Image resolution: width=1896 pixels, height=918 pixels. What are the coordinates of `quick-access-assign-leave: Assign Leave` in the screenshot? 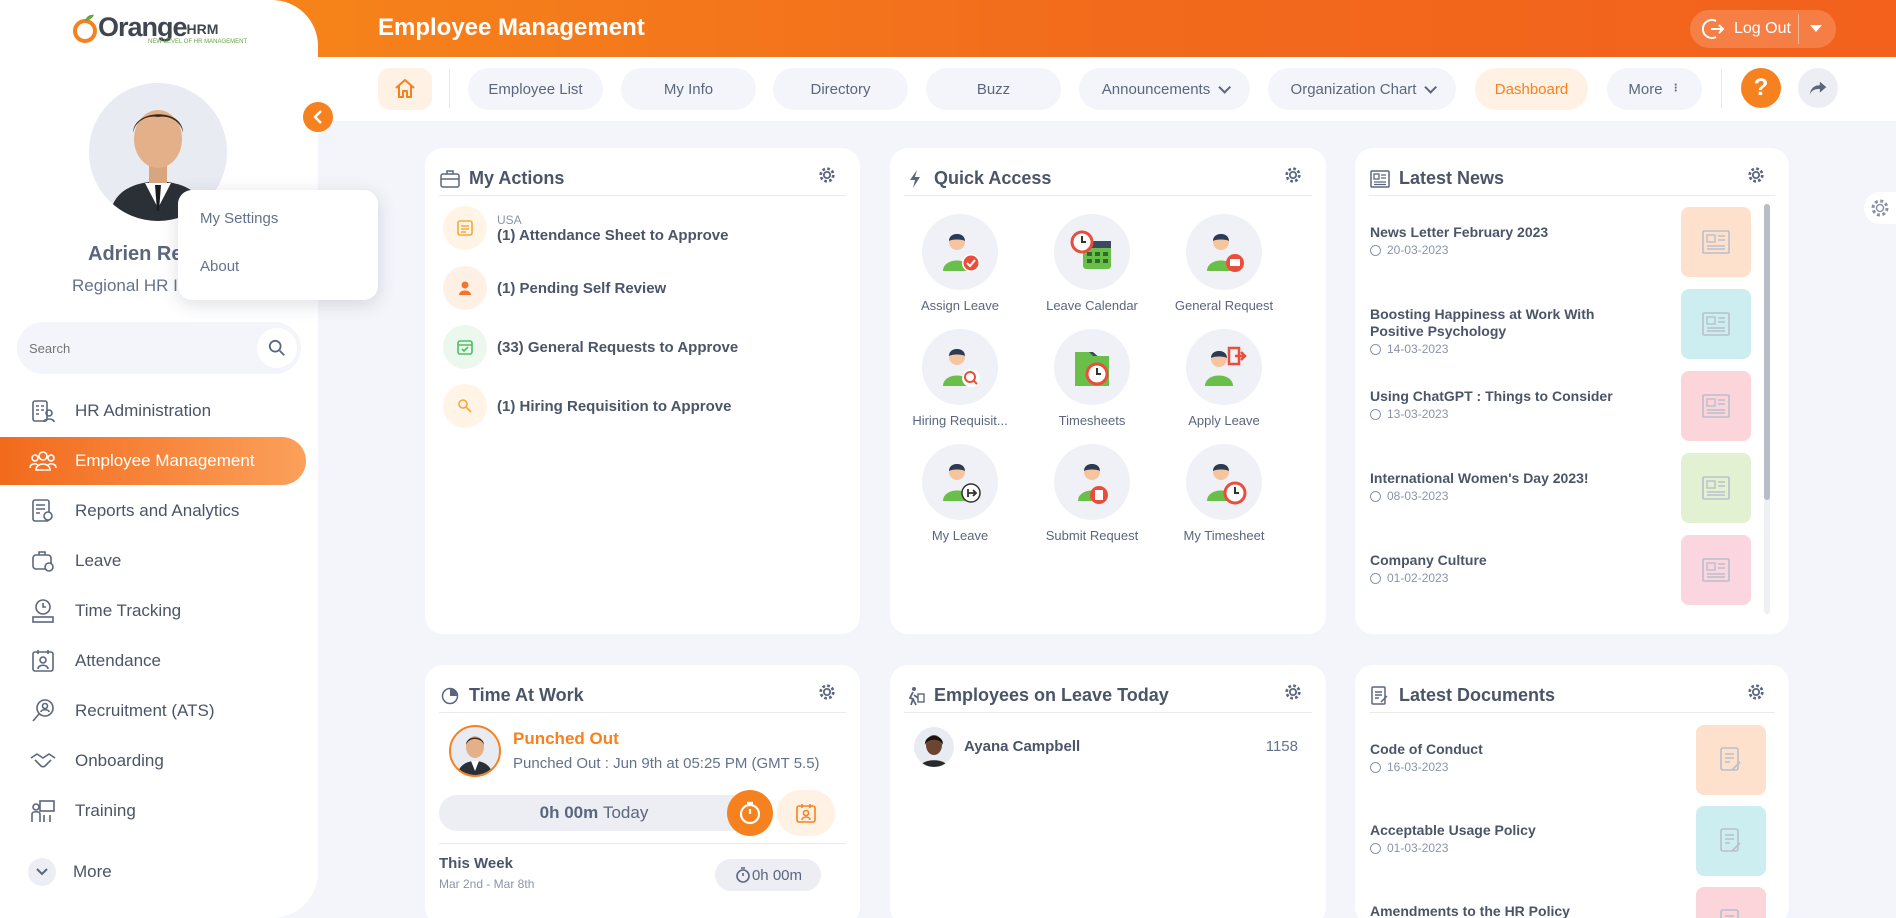 It's located at (960, 263).